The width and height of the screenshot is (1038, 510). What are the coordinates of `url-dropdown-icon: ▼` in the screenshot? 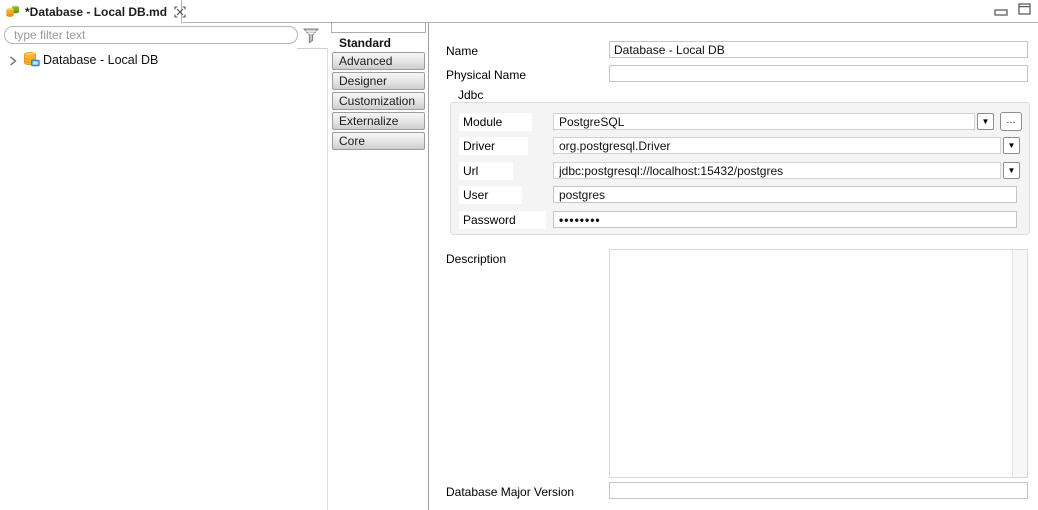 It's located at (1011, 170).